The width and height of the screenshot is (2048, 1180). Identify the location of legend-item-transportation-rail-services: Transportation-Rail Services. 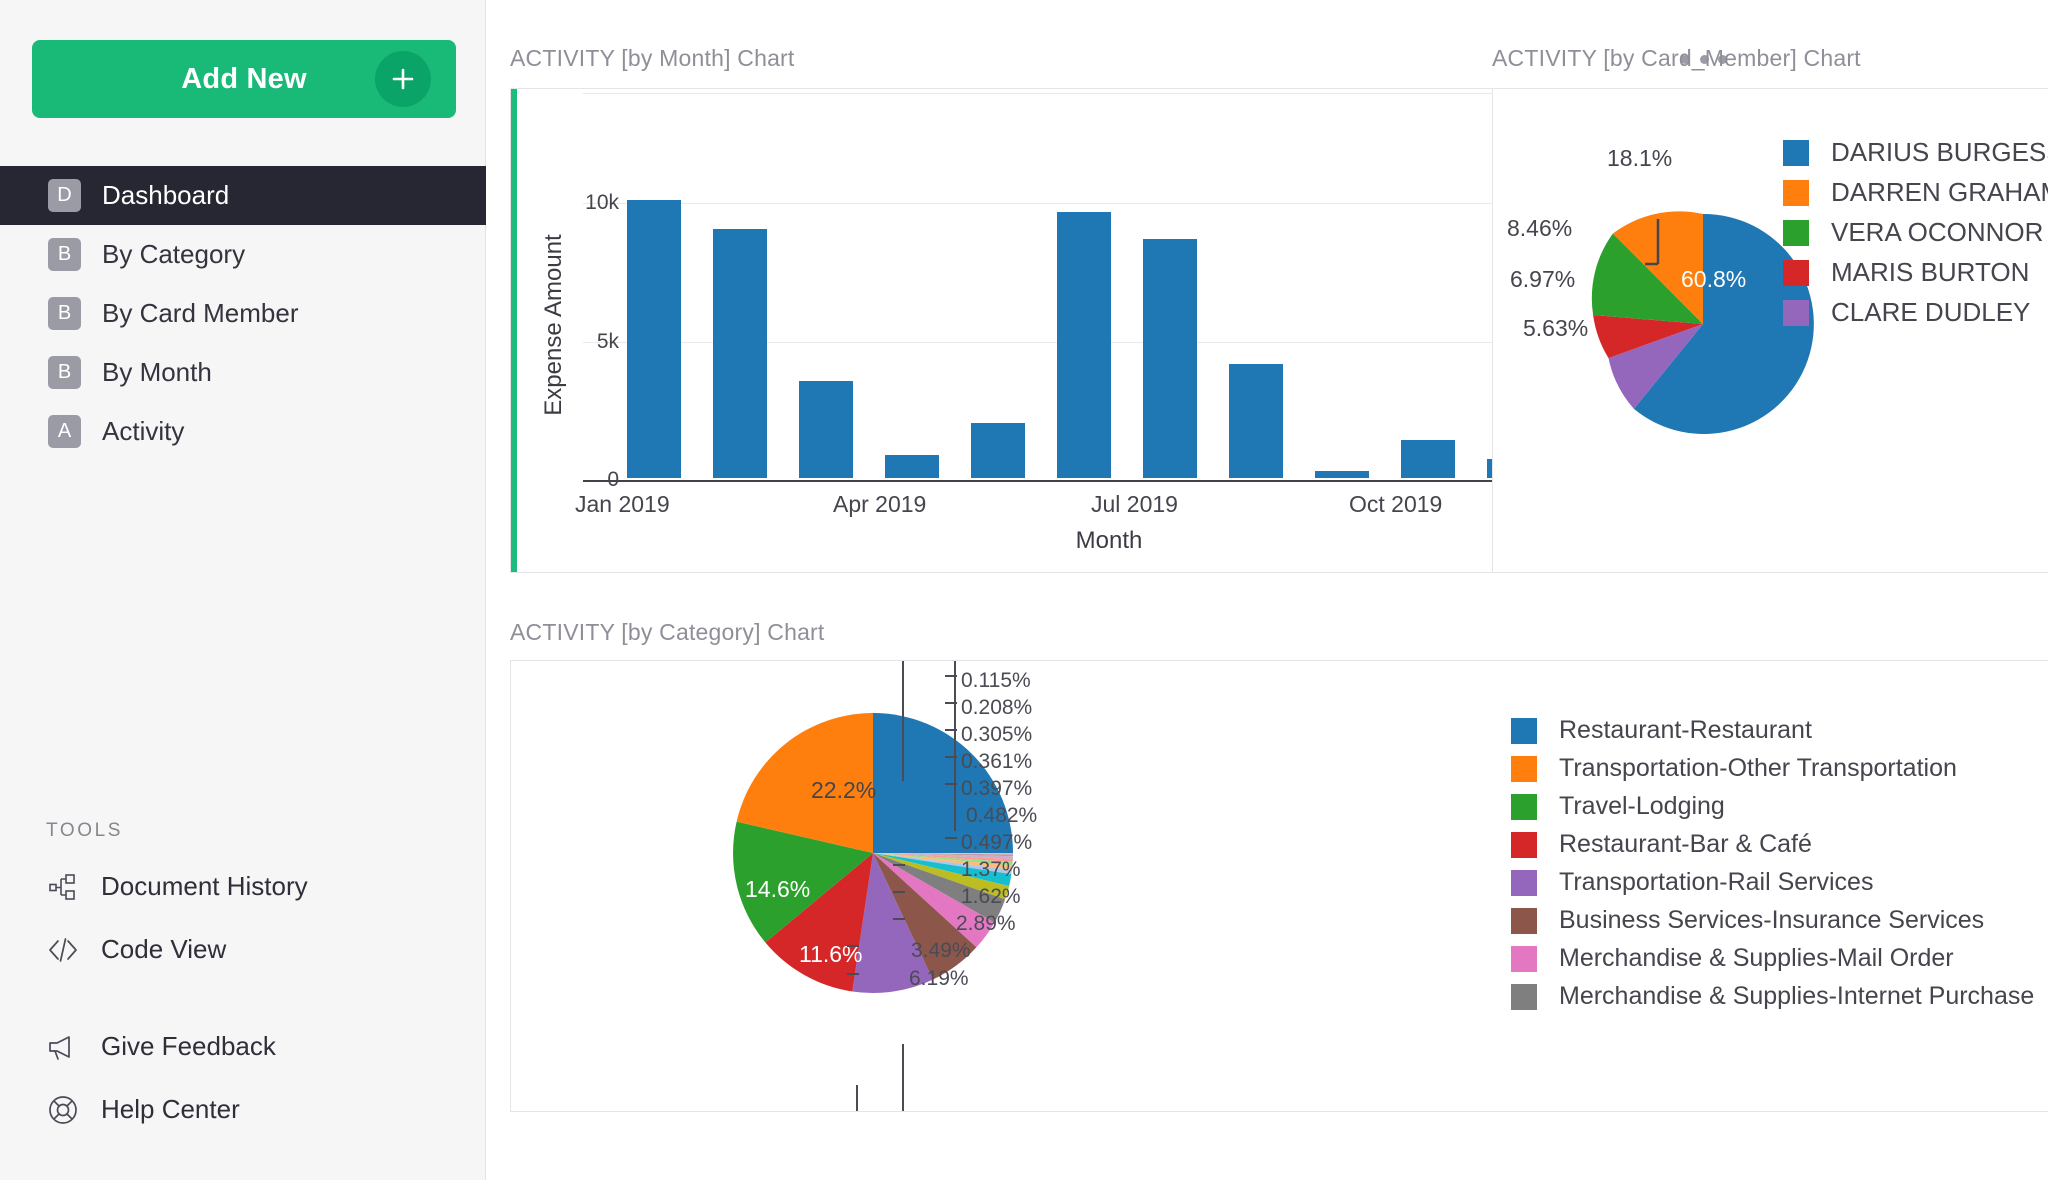
(1772, 882).